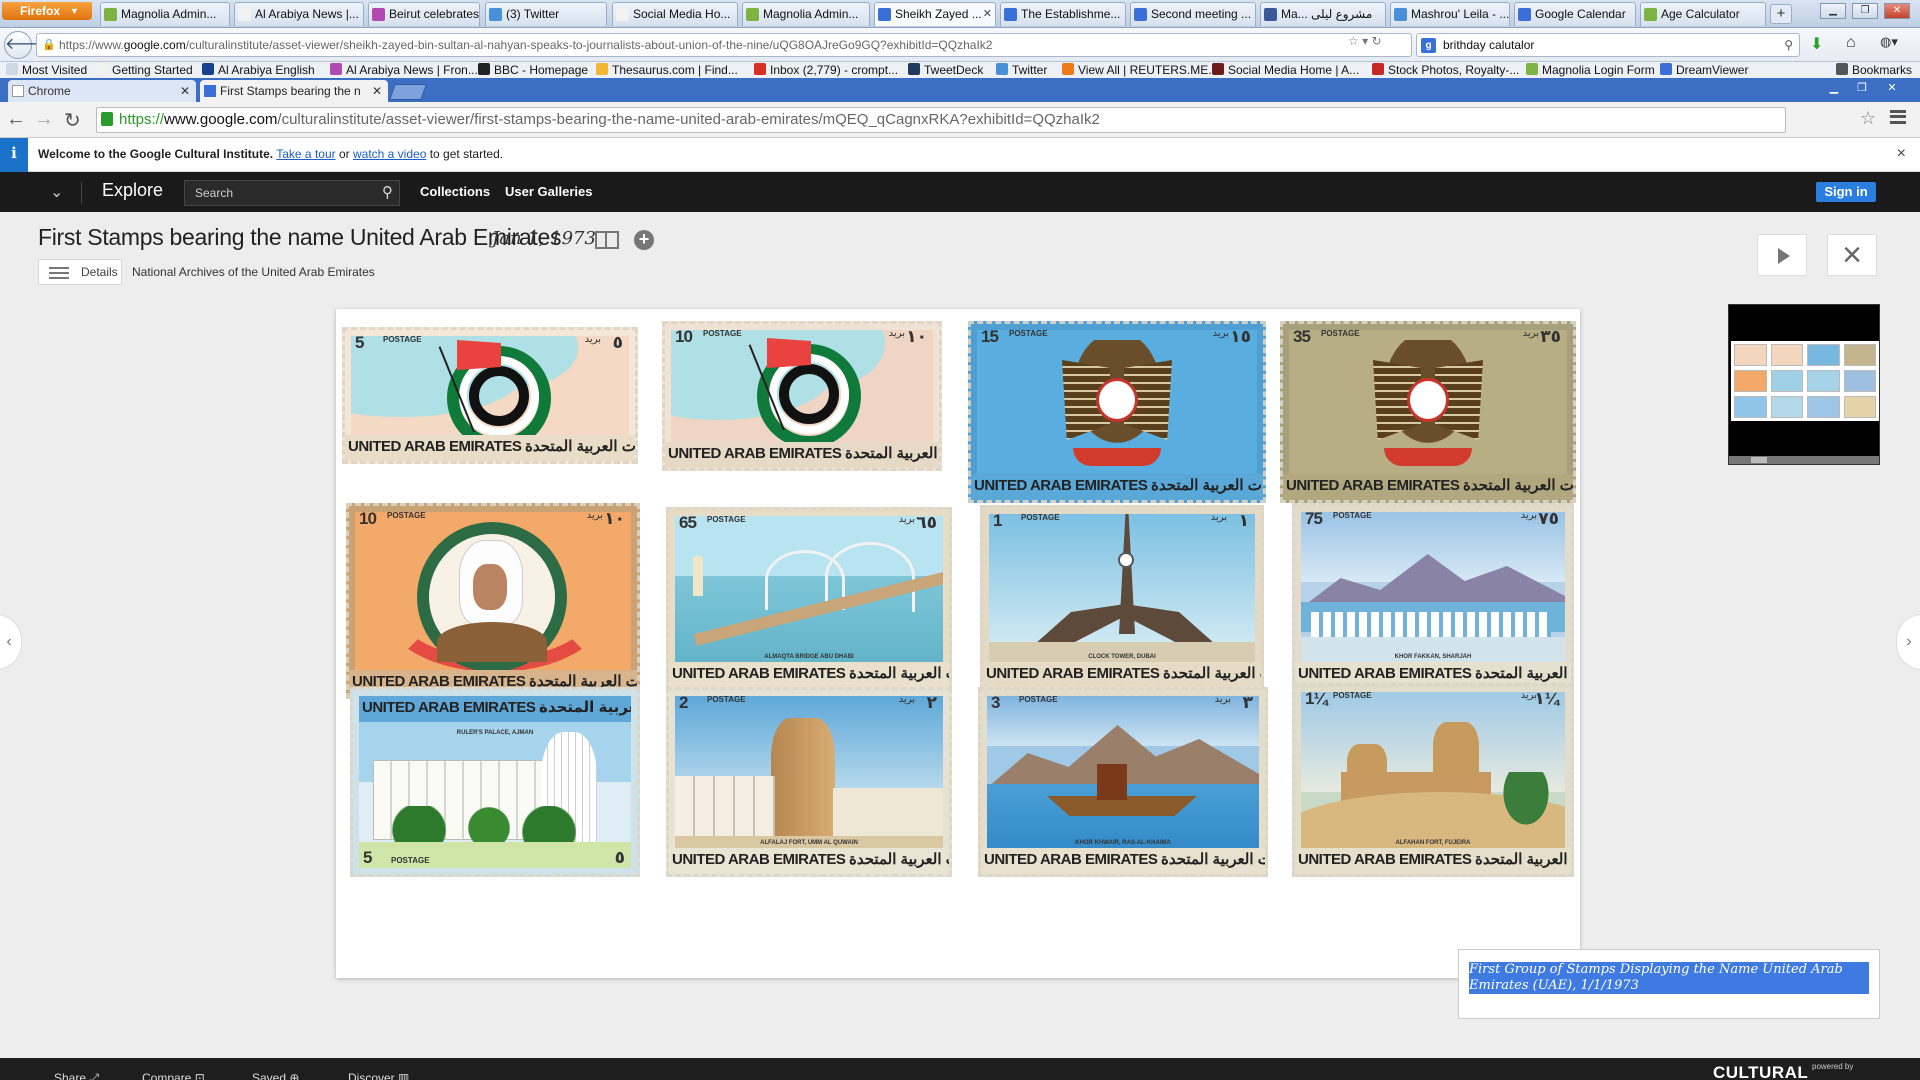 Image resolution: width=1920 pixels, height=1080 pixels. Describe the element at coordinates (1908, 642) in the screenshot. I see `next-asset-button: ›` at that location.